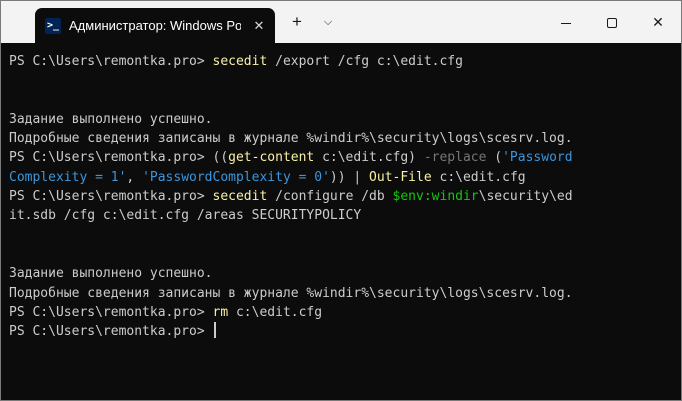 The height and width of the screenshot is (401, 682). I want to click on command-name: rm, so click(220, 312).